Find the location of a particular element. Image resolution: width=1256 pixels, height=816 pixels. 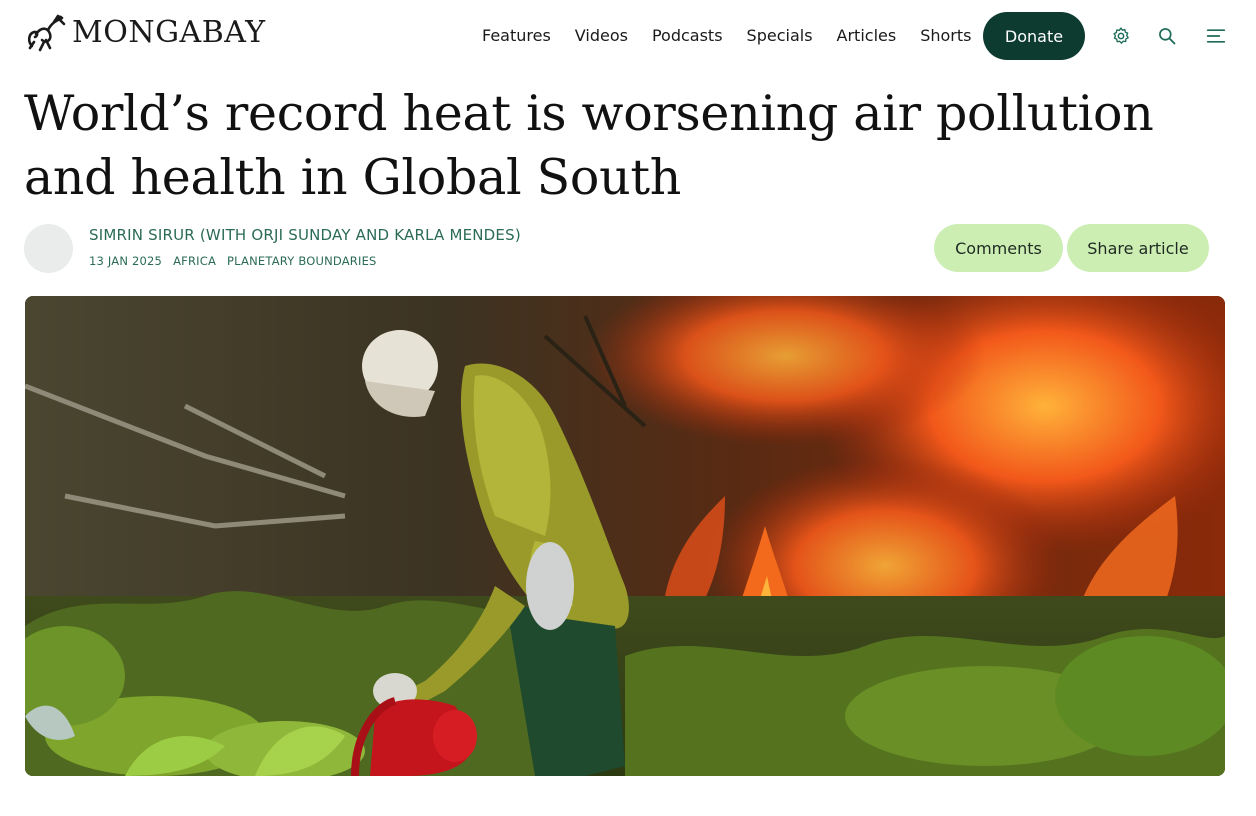

nav-articles: Articles is located at coordinates (867, 36).